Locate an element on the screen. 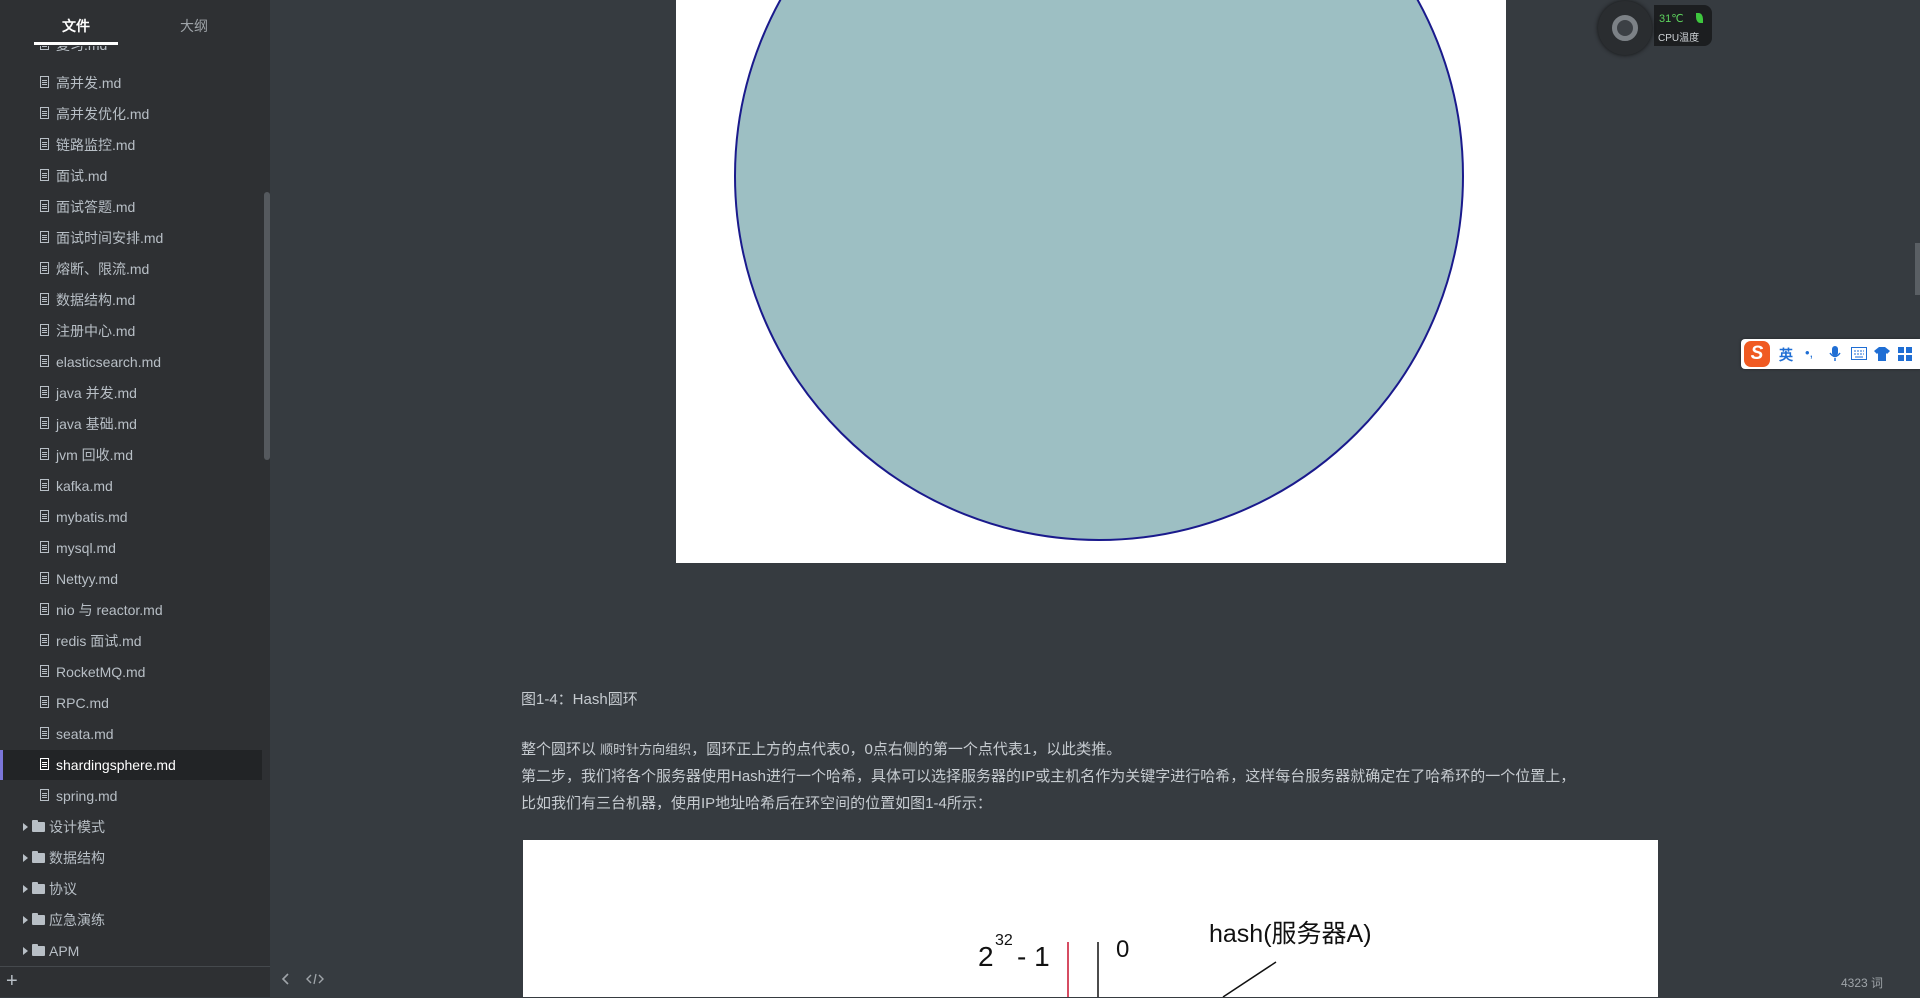  file-label: 面试.md is located at coordinates (82, 176).